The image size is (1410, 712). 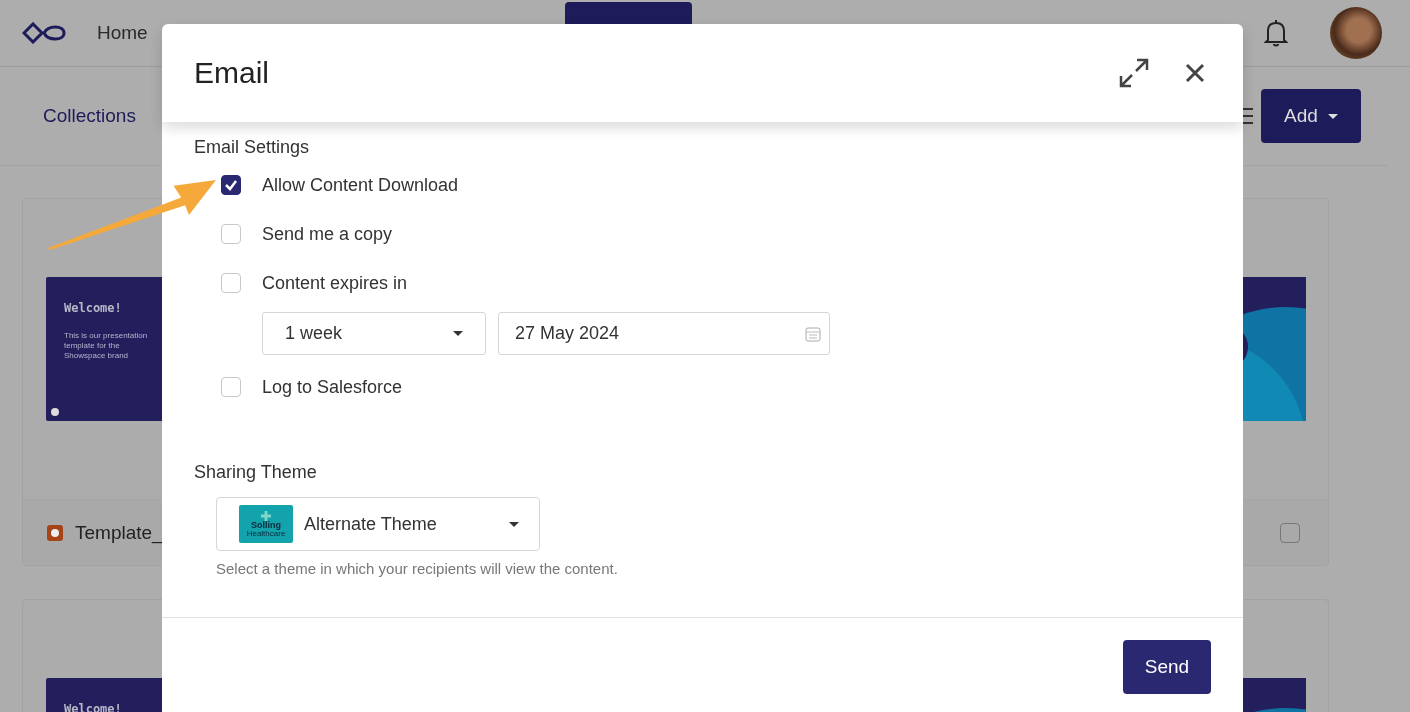 I want to click on add-button: Add, so click(x=1311, y=116).